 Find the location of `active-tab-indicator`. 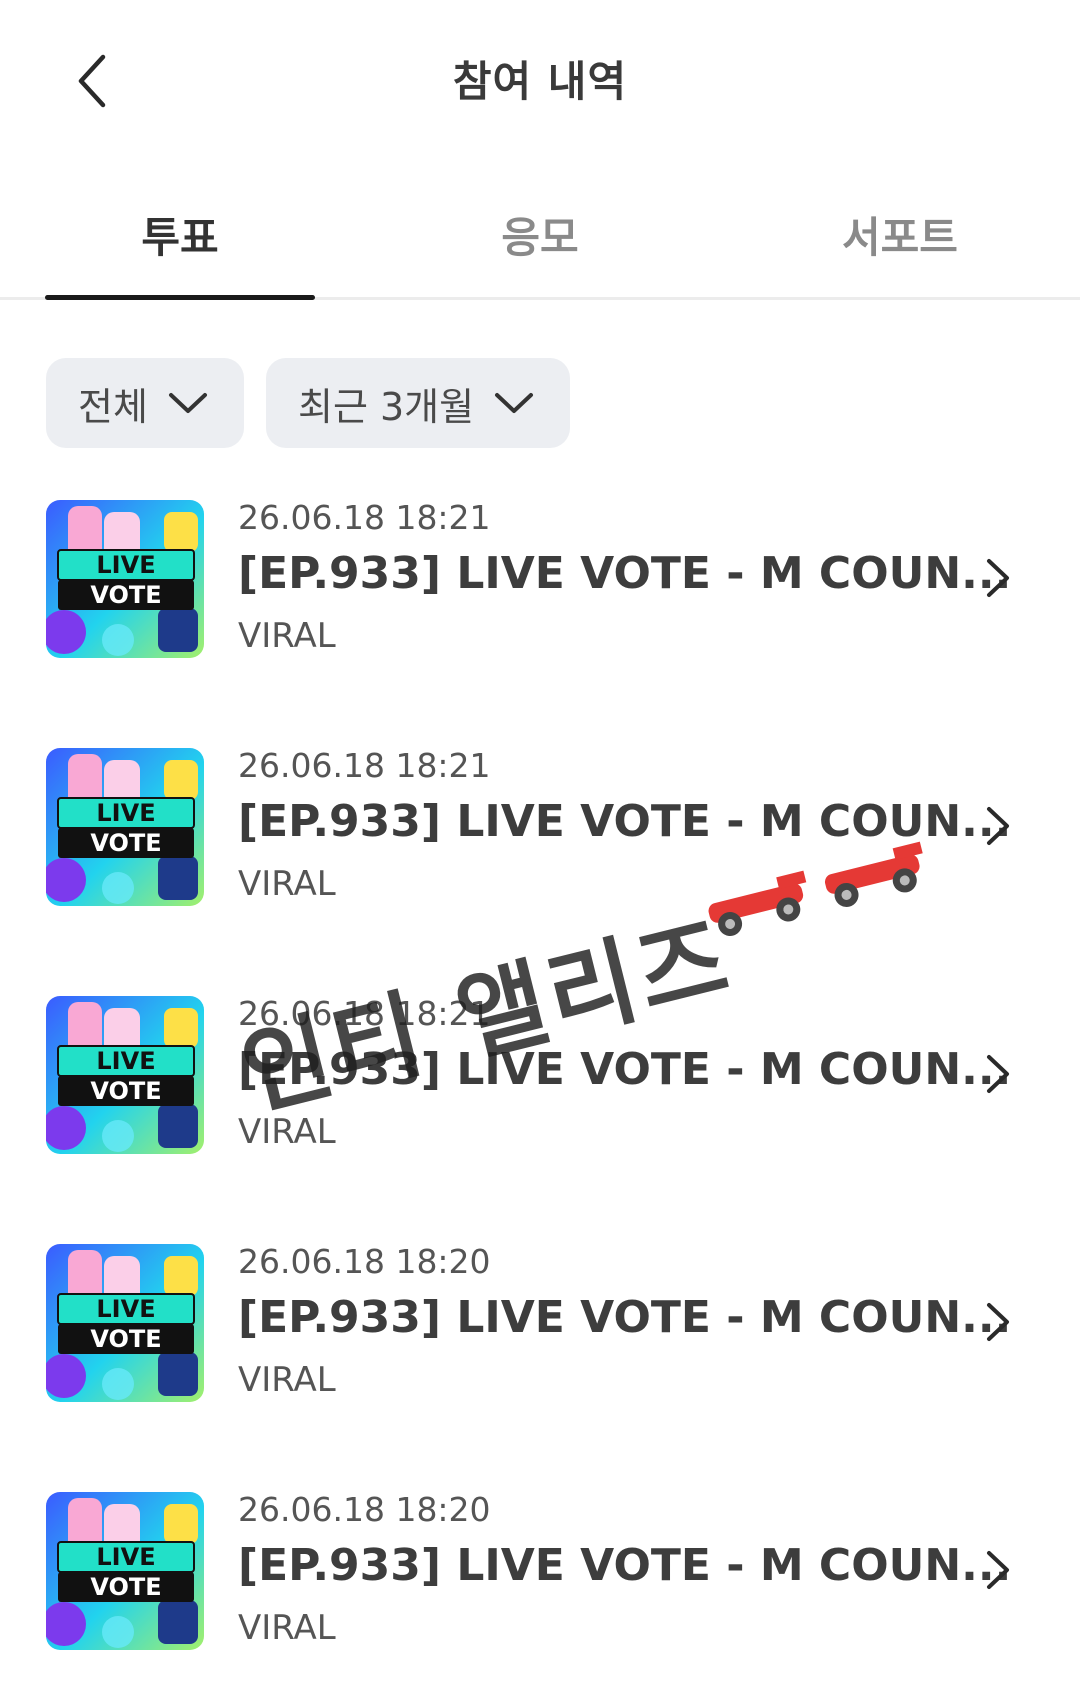

active-tab-indicator is located at coordinates (180, 297).